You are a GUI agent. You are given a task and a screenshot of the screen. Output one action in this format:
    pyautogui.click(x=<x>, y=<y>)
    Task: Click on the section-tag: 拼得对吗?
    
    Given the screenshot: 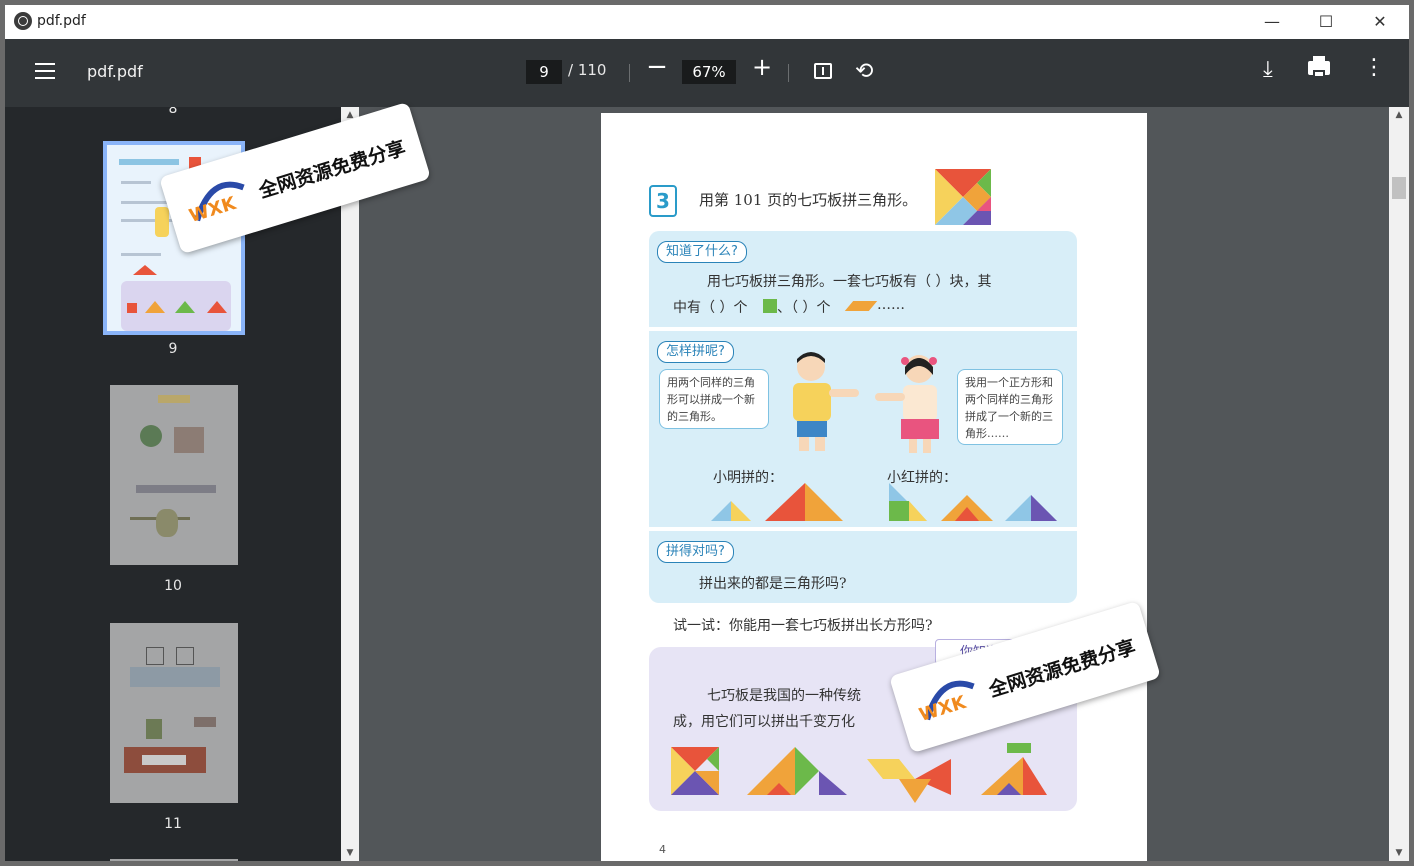 What is the action you would take?
    pyautogui.click(x=695, y=552)
    